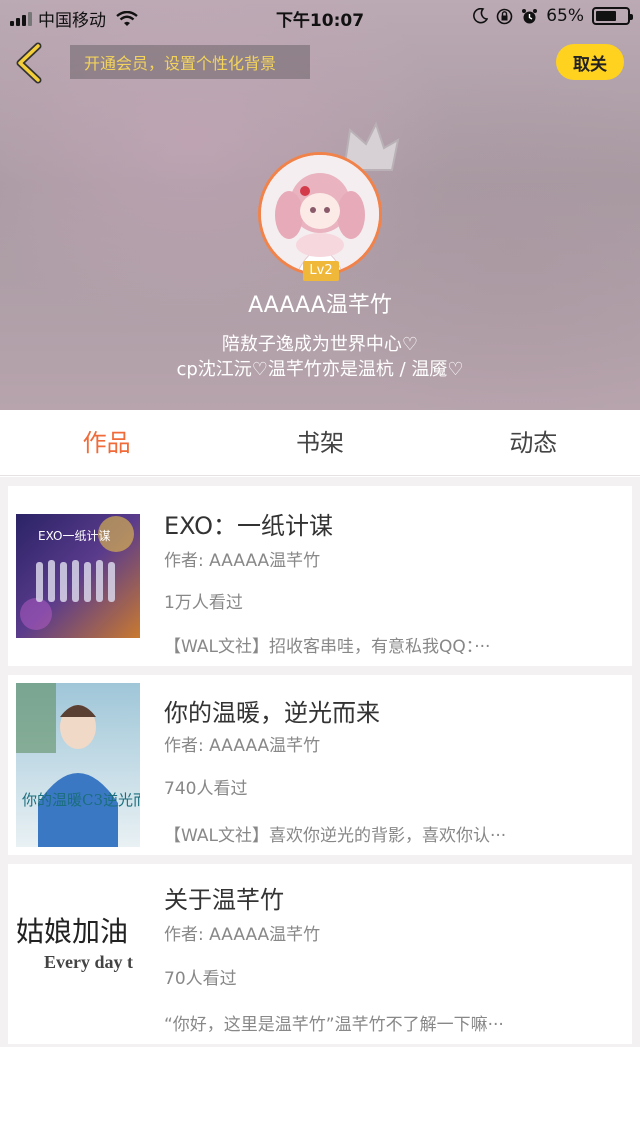 Image resolution: width=640 pixels, height=1138 pixels. I want to click on tab-bookshelf: 书架, so click(319, 442).